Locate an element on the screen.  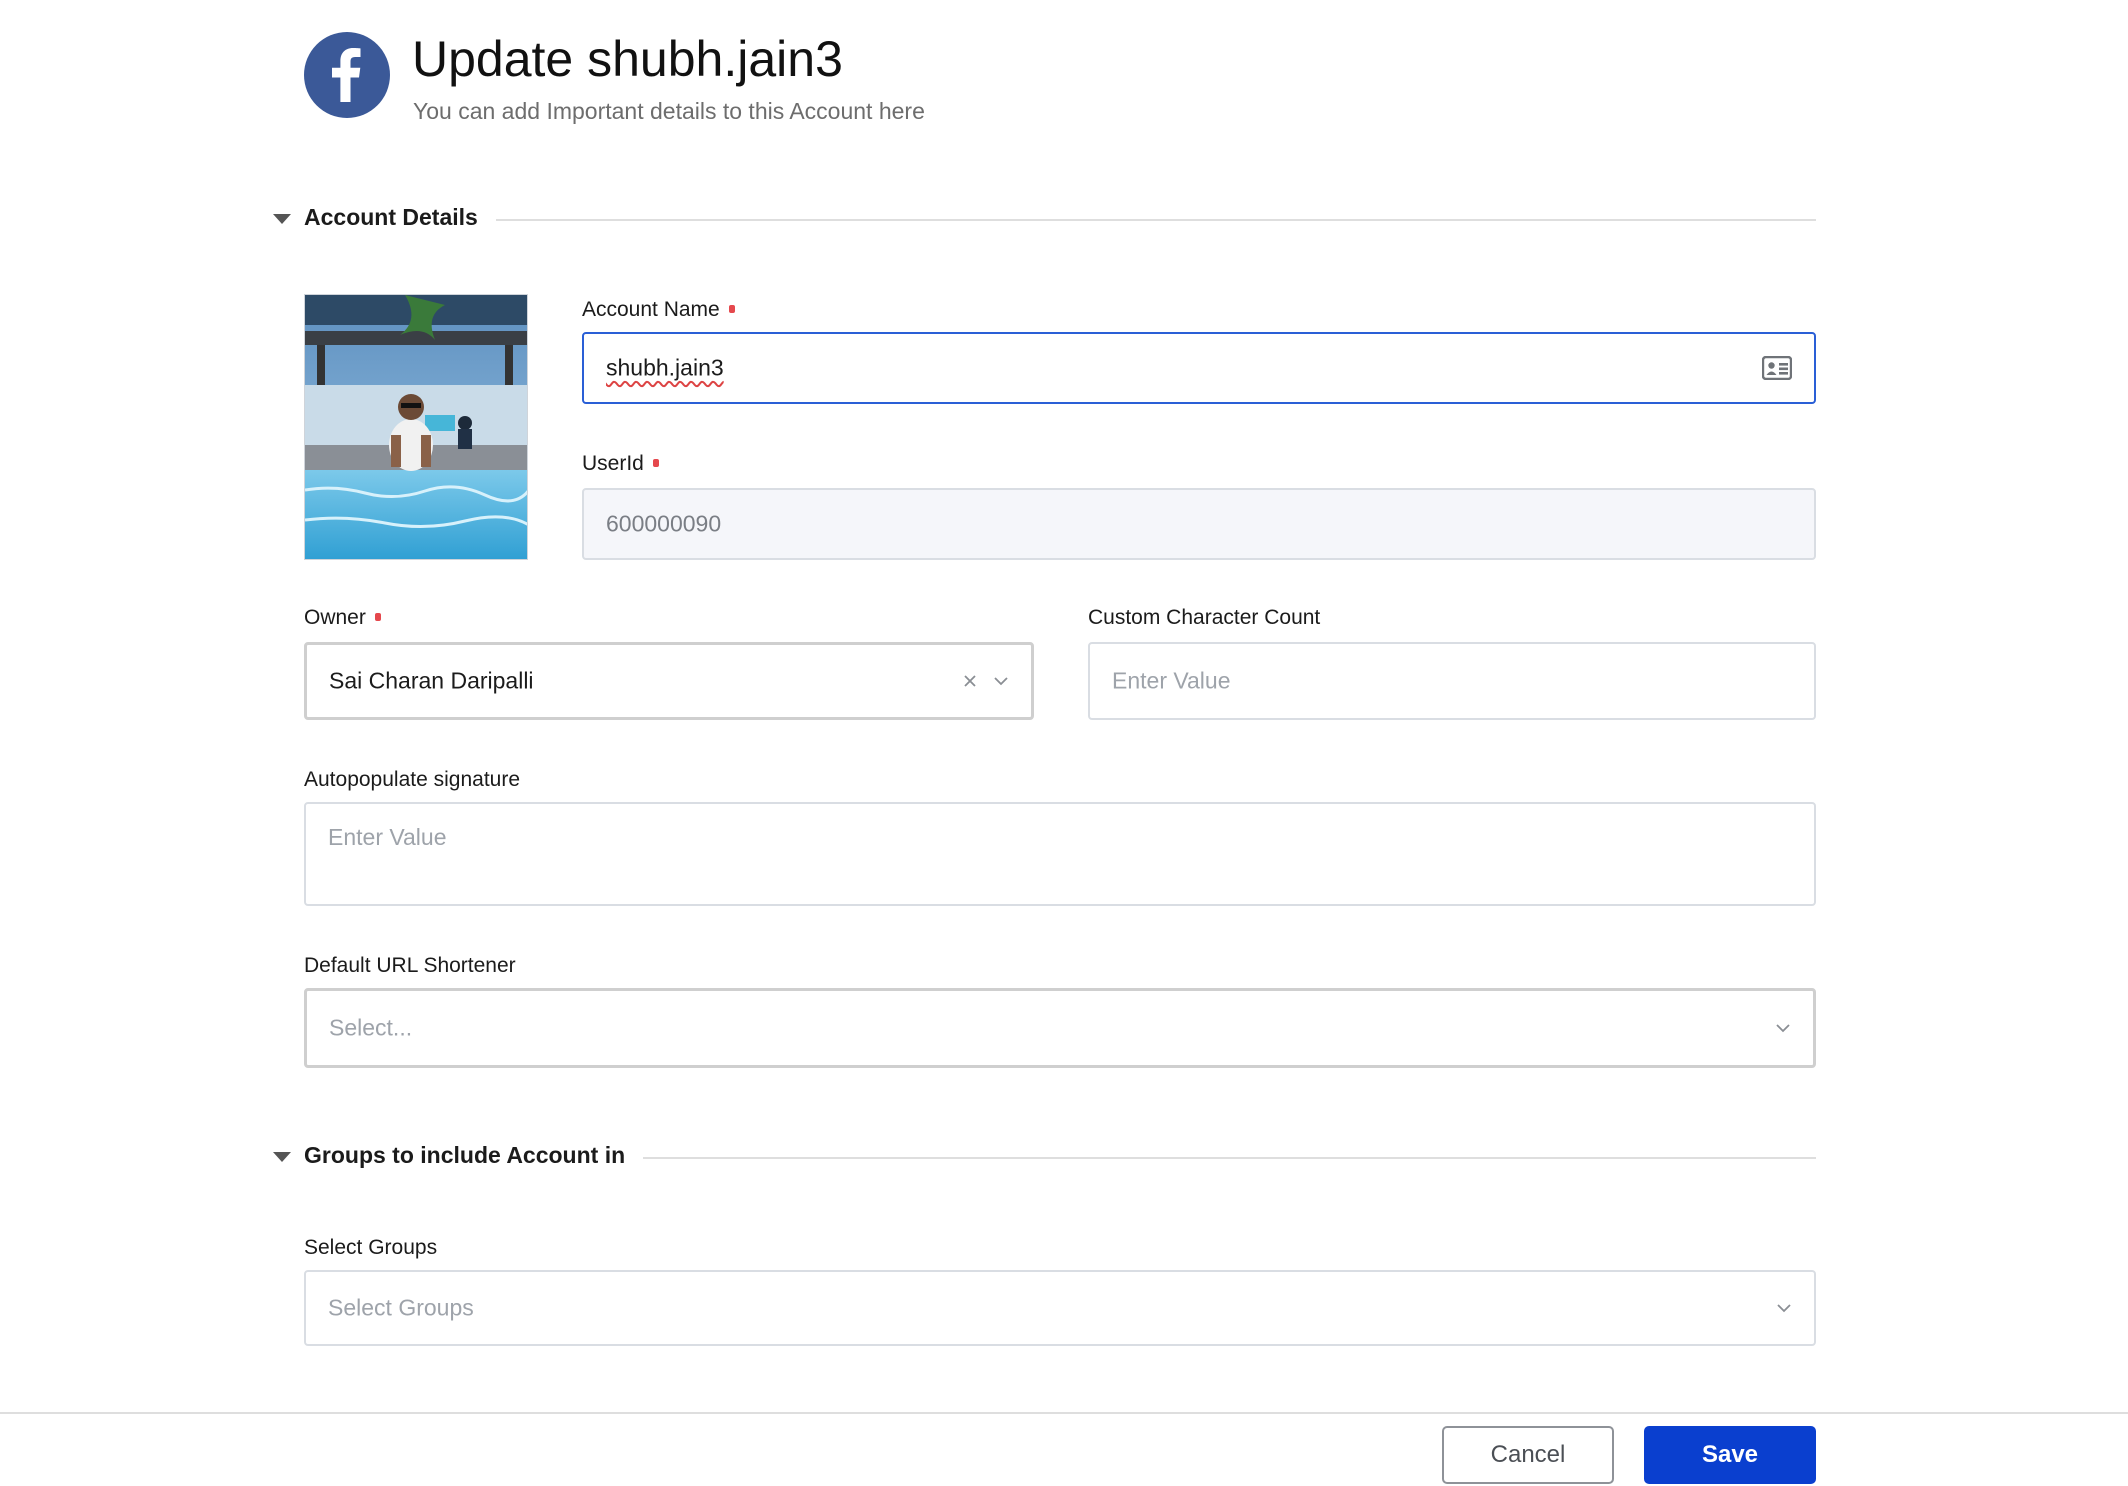
footer-divider is located at coordinates (1064, 1413).